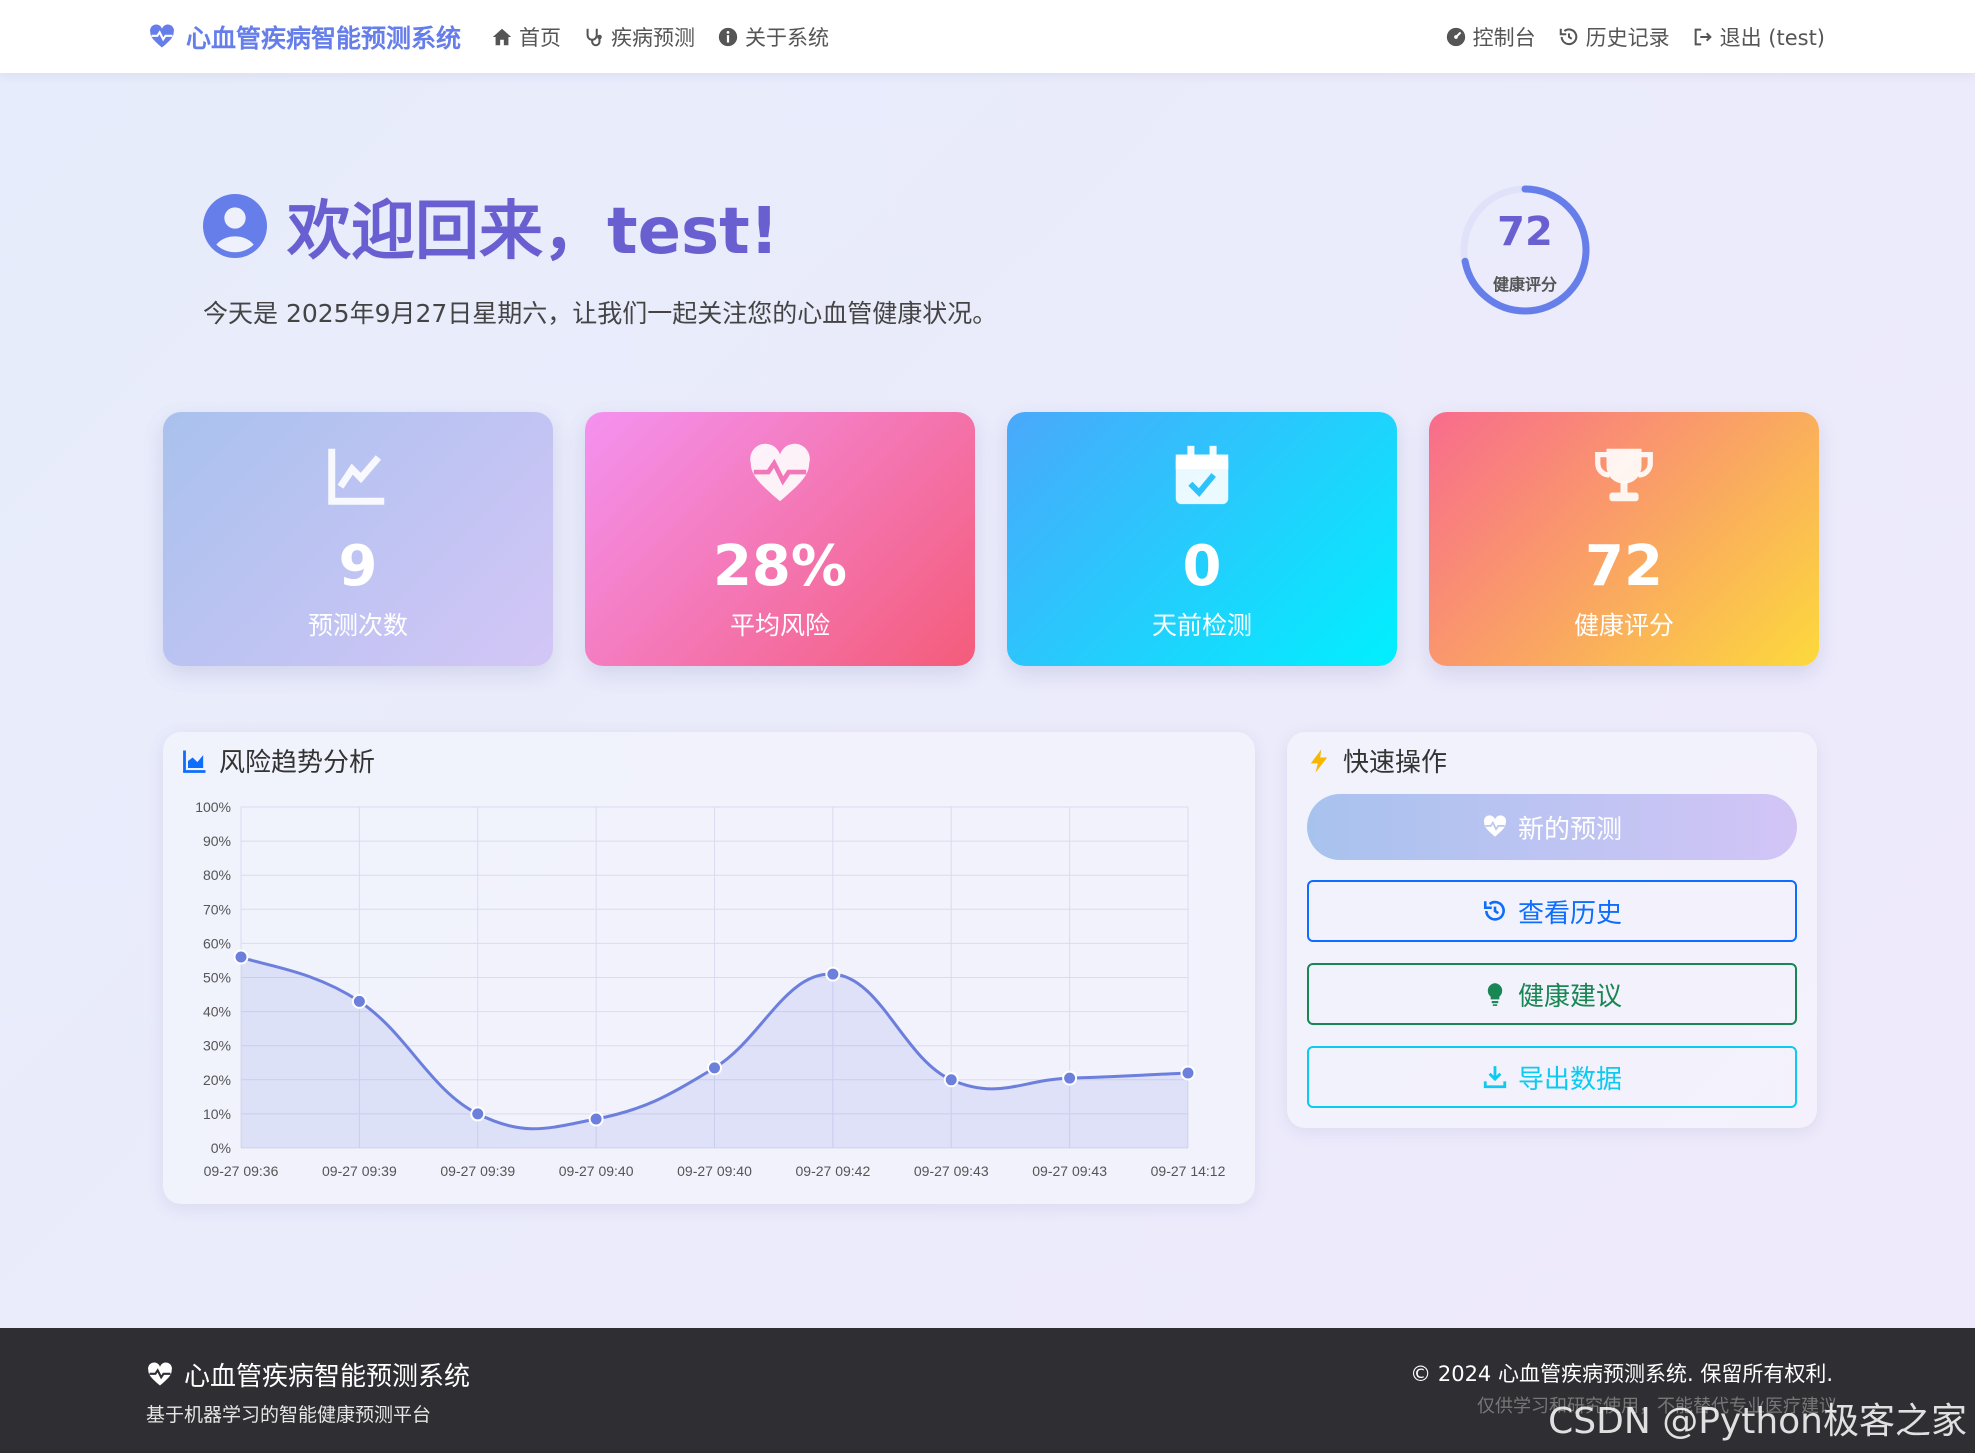 The height and width of the screenshot is (1453, 1975). Describe the element at coordinates (1703, 36) in the screenshot. I see `logout-icon` at that location.